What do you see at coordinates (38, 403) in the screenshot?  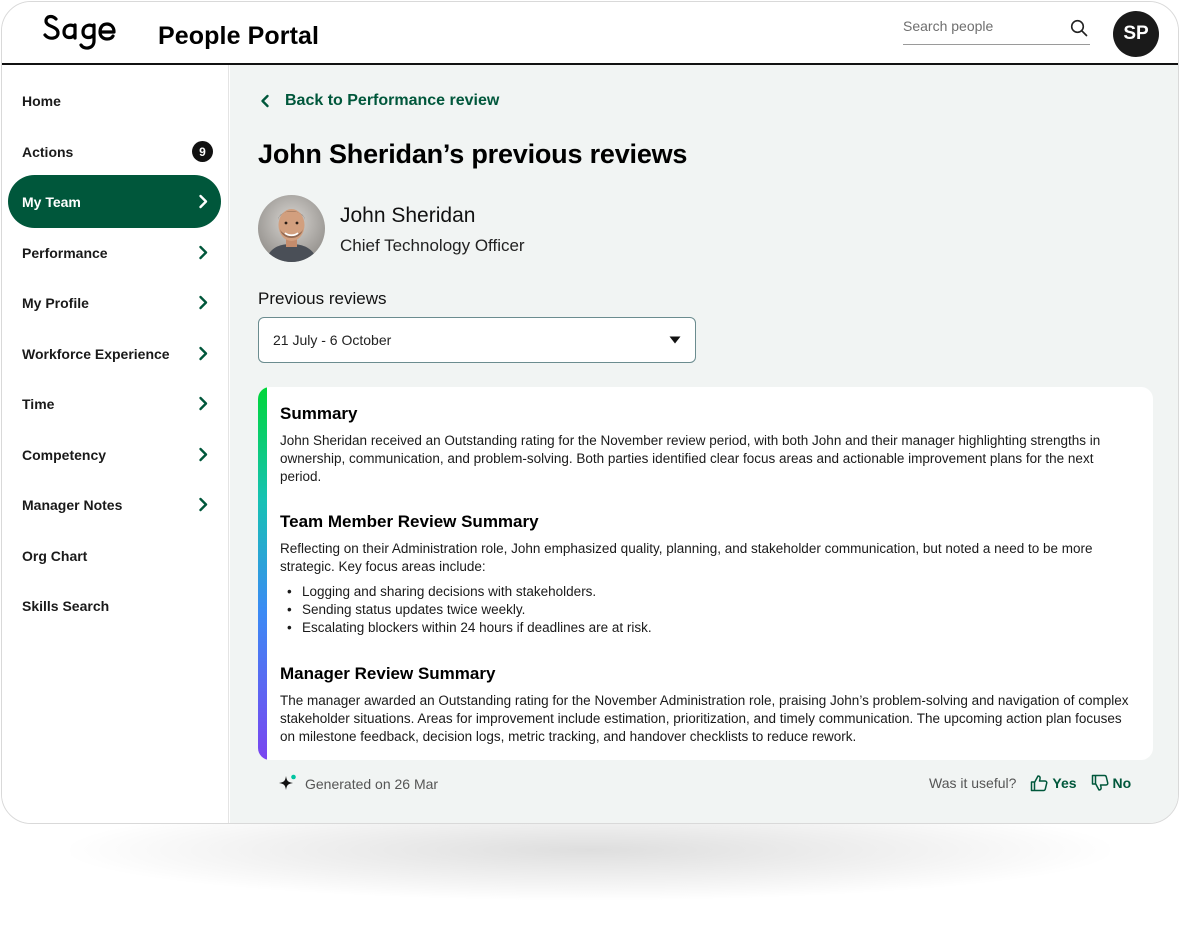 I see `sidebar-item-label: Time` at bounding box center [38, 403].